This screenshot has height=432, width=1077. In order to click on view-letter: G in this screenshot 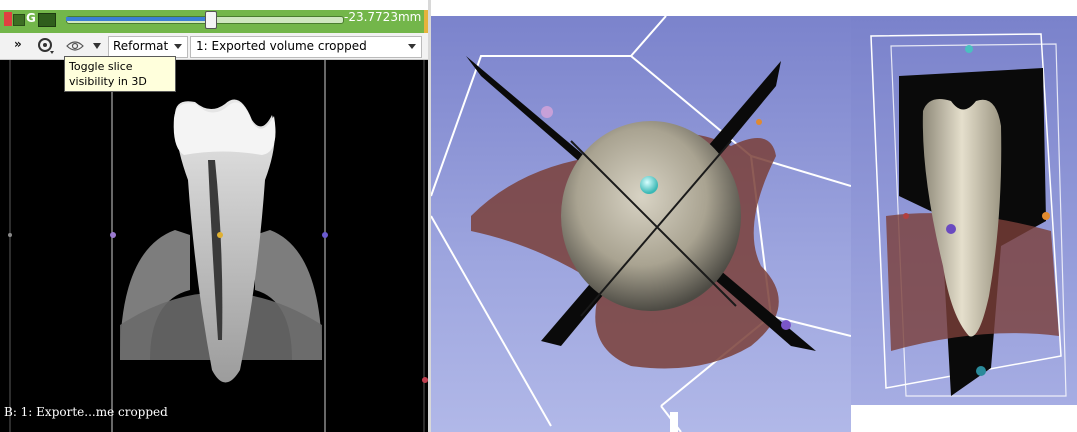, I will do `click(31, 18)`.